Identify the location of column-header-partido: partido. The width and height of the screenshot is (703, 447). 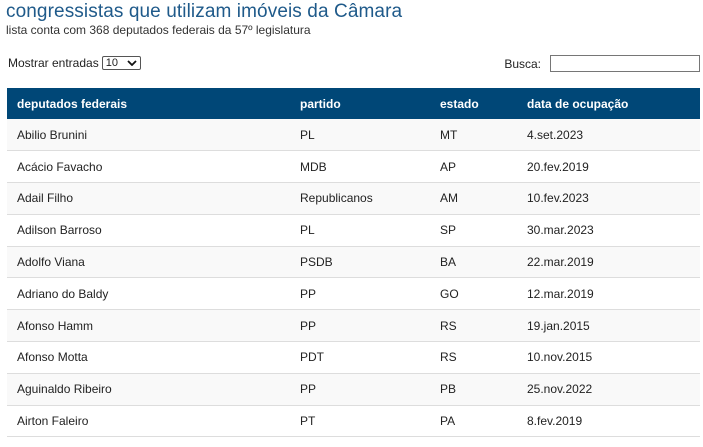
(360, 103).